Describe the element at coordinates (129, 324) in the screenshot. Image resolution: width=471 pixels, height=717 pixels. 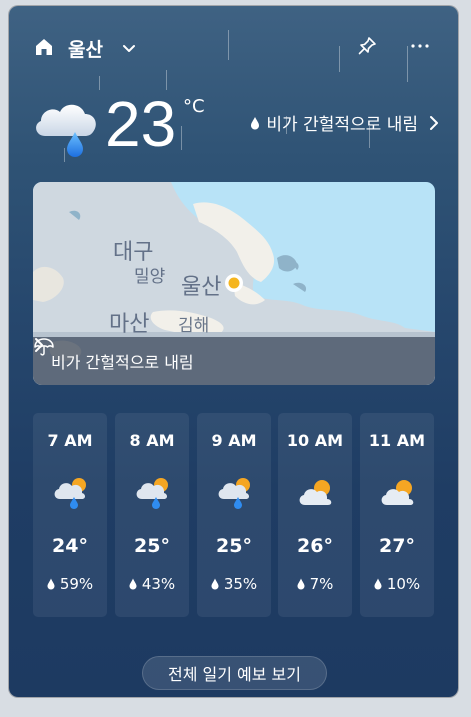
I see `map-label-masan: 마산` at that location.